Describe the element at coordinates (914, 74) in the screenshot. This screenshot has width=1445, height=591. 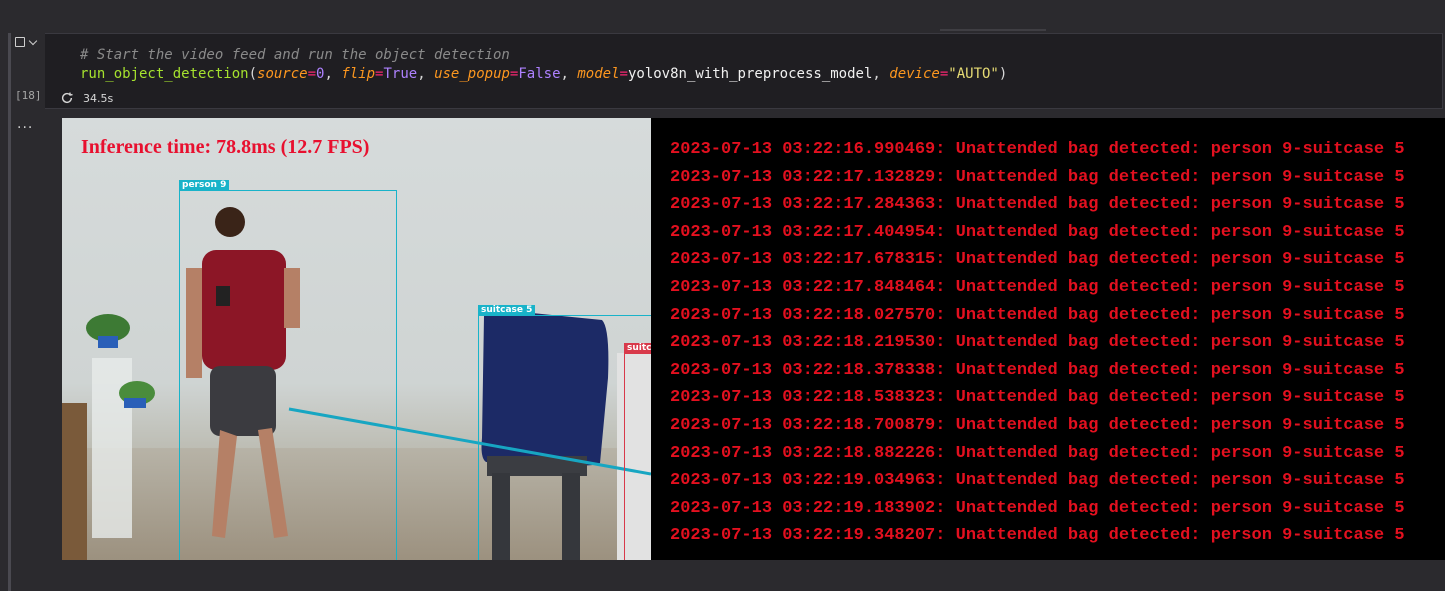
I see `code-param-device: device` at that location.